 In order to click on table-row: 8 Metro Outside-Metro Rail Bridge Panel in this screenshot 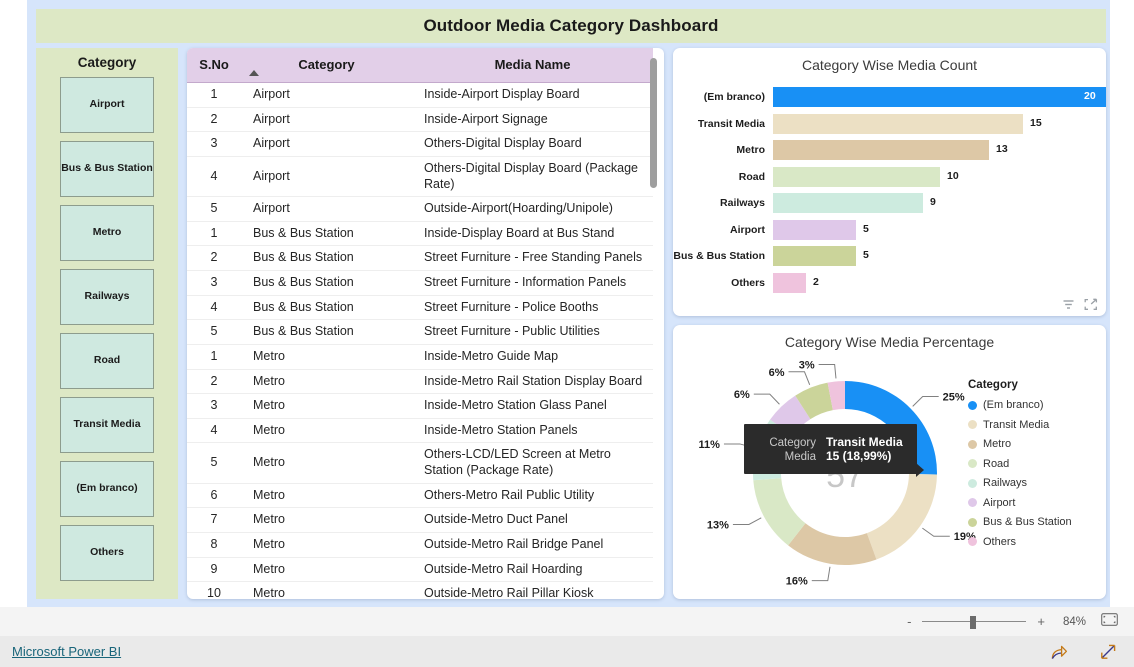, I will do `click(420, 545)`.